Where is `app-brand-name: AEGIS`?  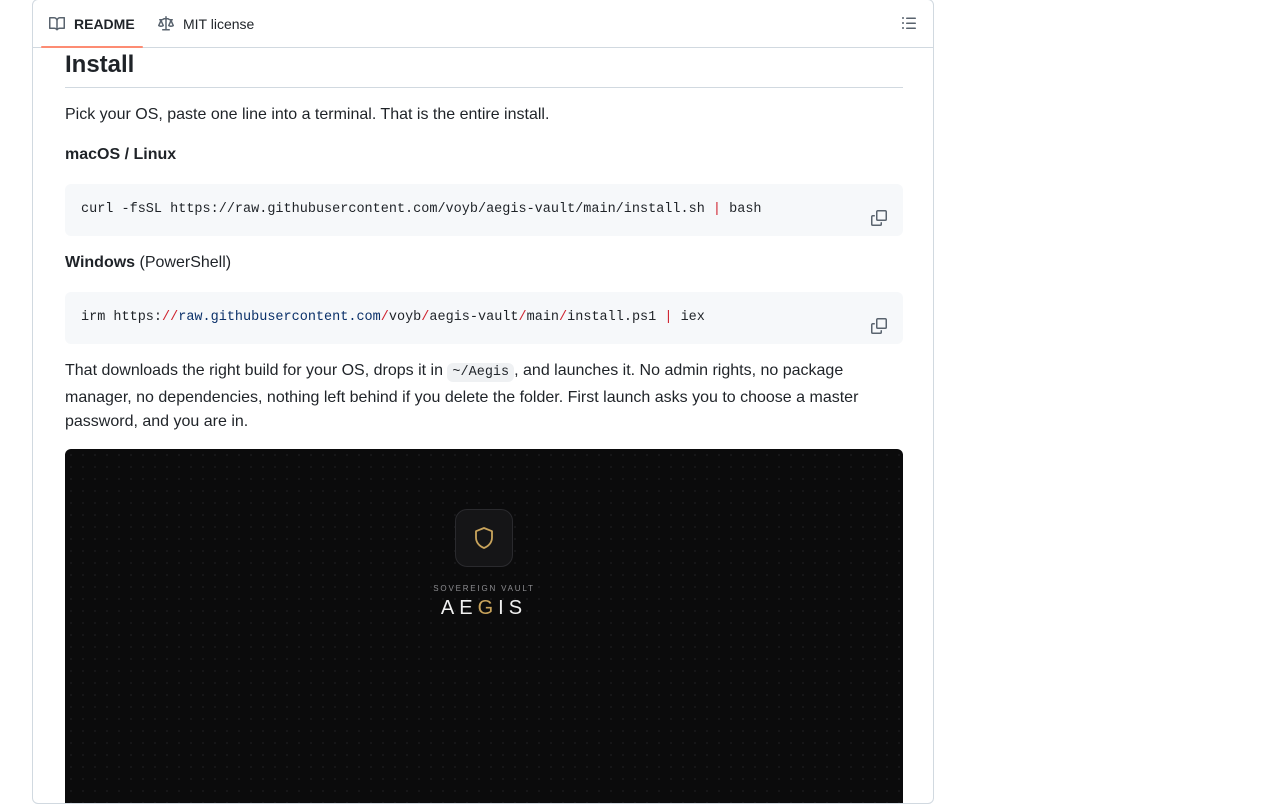
app-brand-name: AEGIS is located at coordinates (484, 608).